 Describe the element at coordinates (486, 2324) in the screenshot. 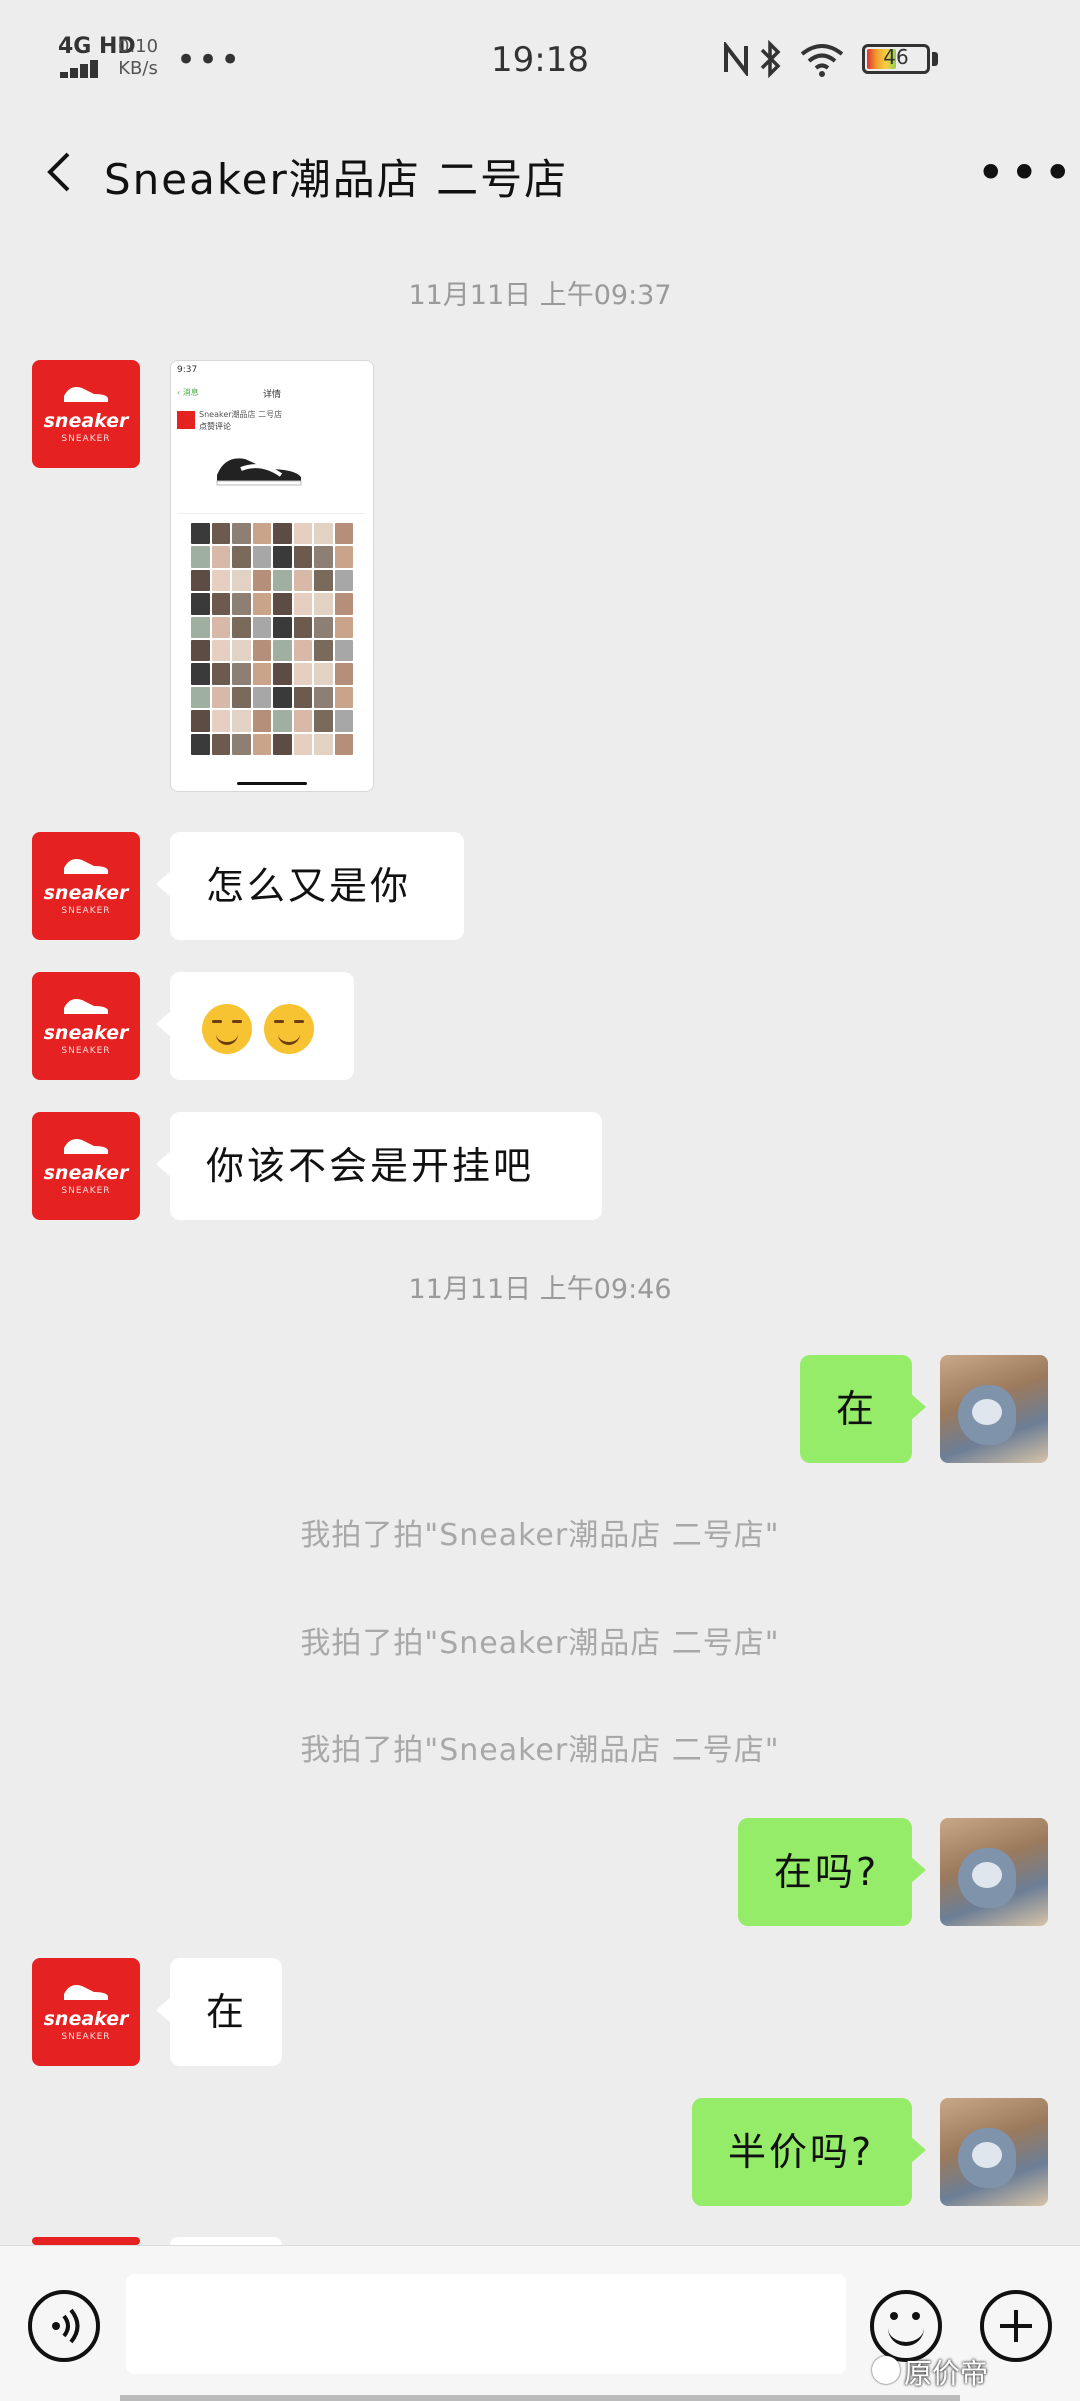

I see `message-input` at that location.